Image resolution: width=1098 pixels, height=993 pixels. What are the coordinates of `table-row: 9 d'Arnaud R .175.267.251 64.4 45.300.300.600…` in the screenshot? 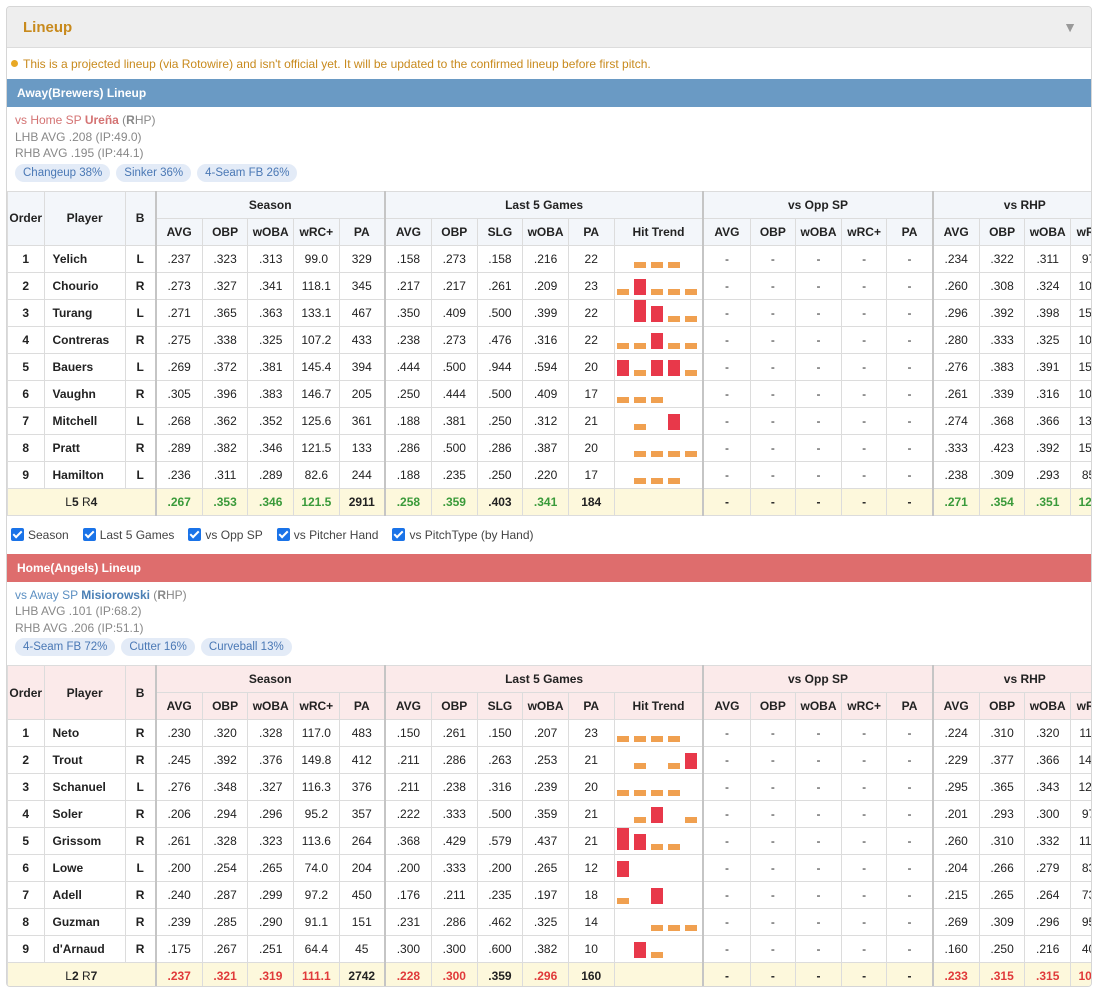 It's located at (549, 949).